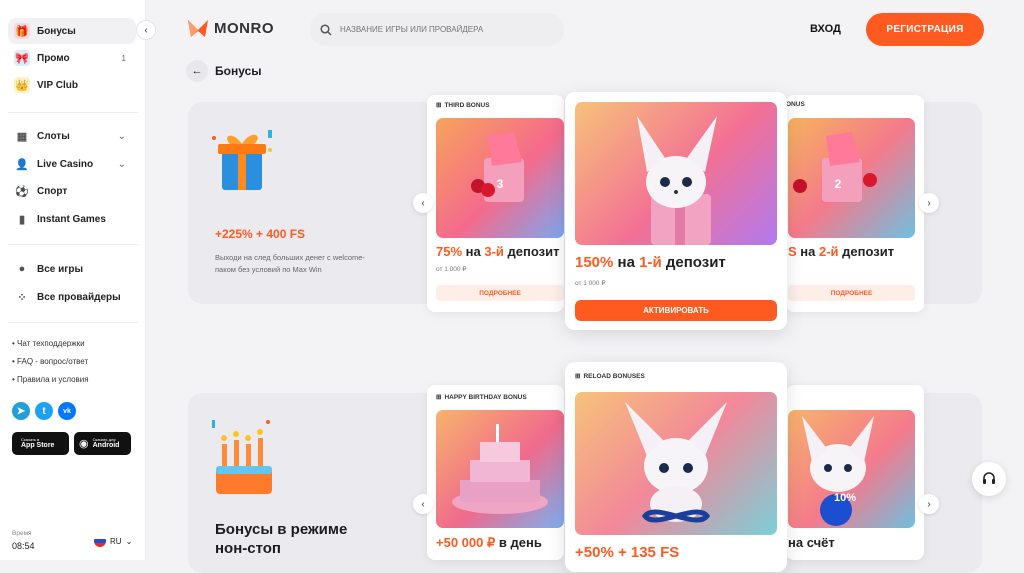  What do you see at coordinates (242, 457) in the screenshot?
I see `birthday-cake-illustration` at bounding box center [242, 457].